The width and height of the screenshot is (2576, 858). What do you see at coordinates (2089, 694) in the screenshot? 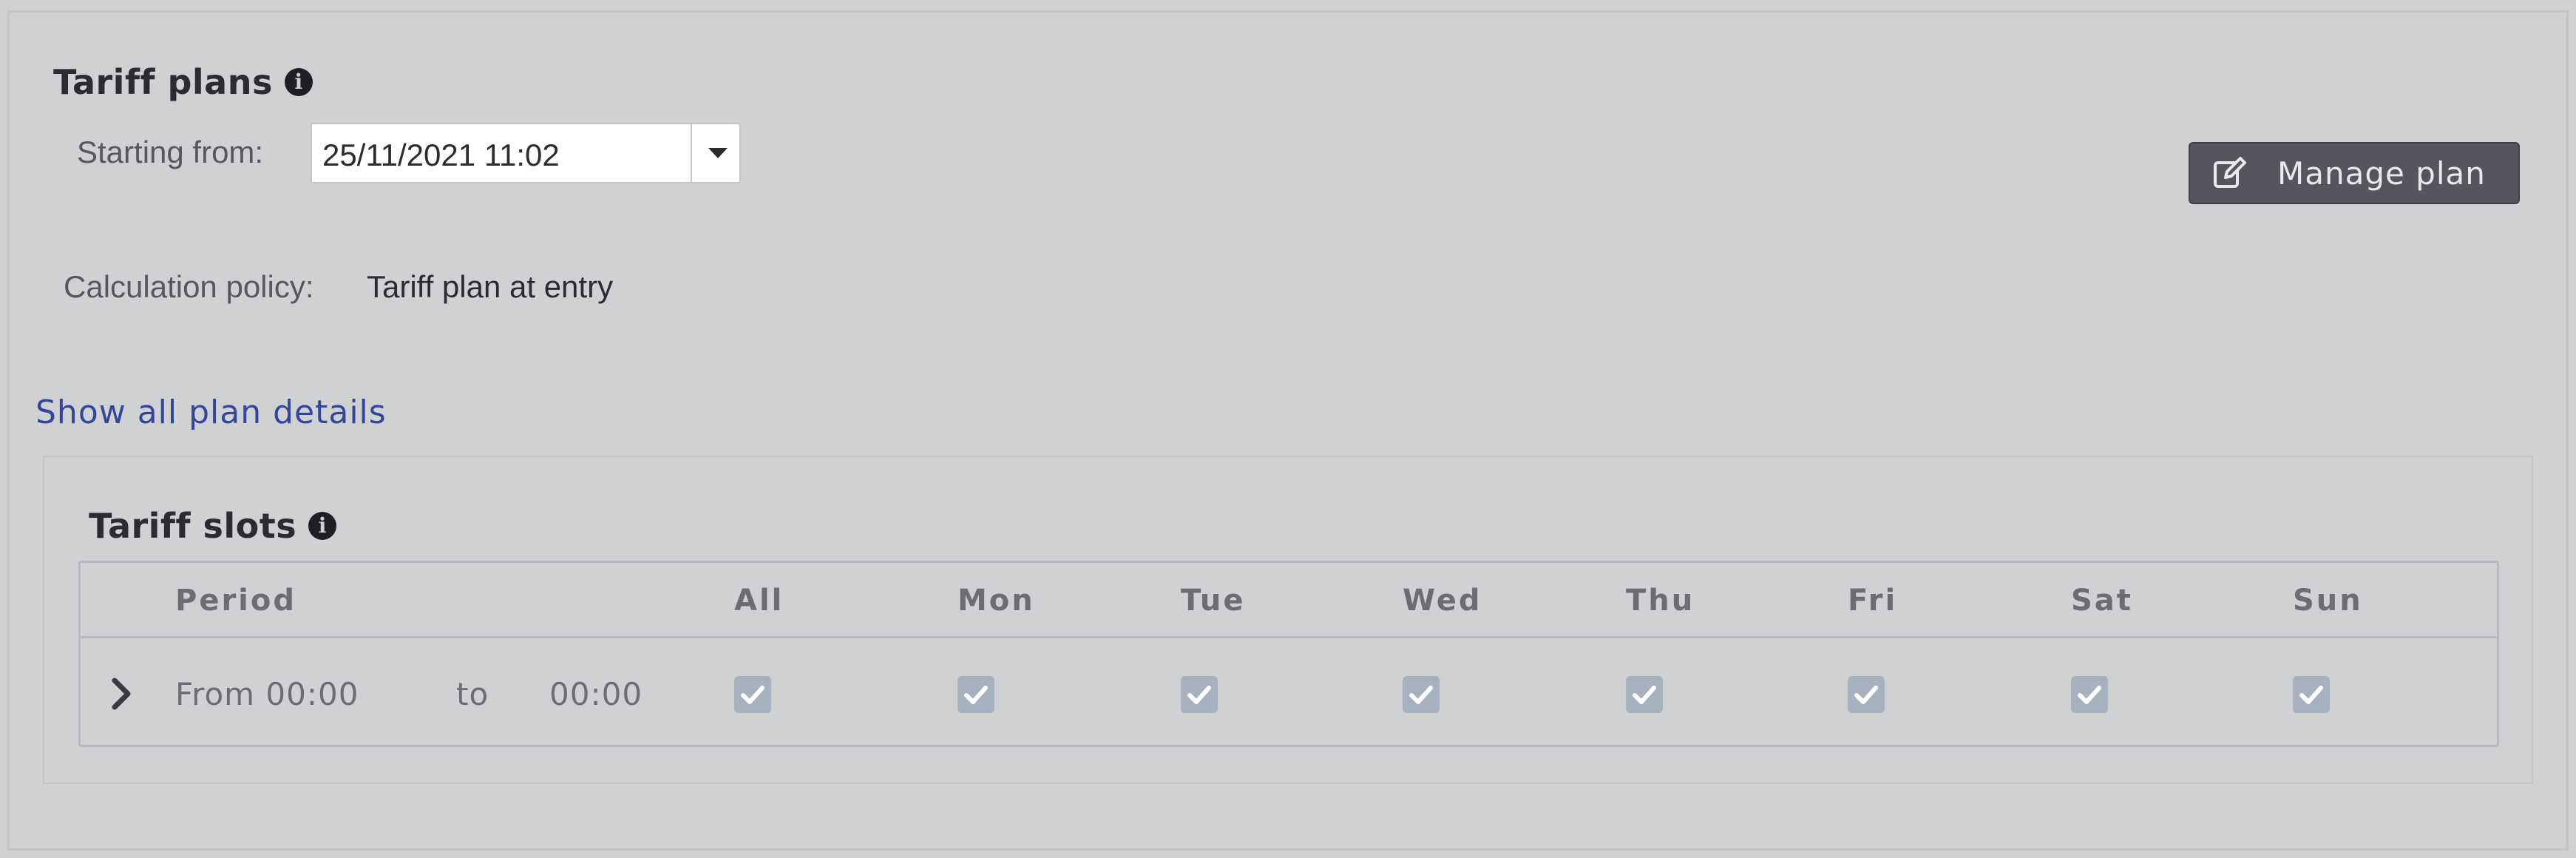
I see `checkbox-sat` at bounding box center [2089, 694].